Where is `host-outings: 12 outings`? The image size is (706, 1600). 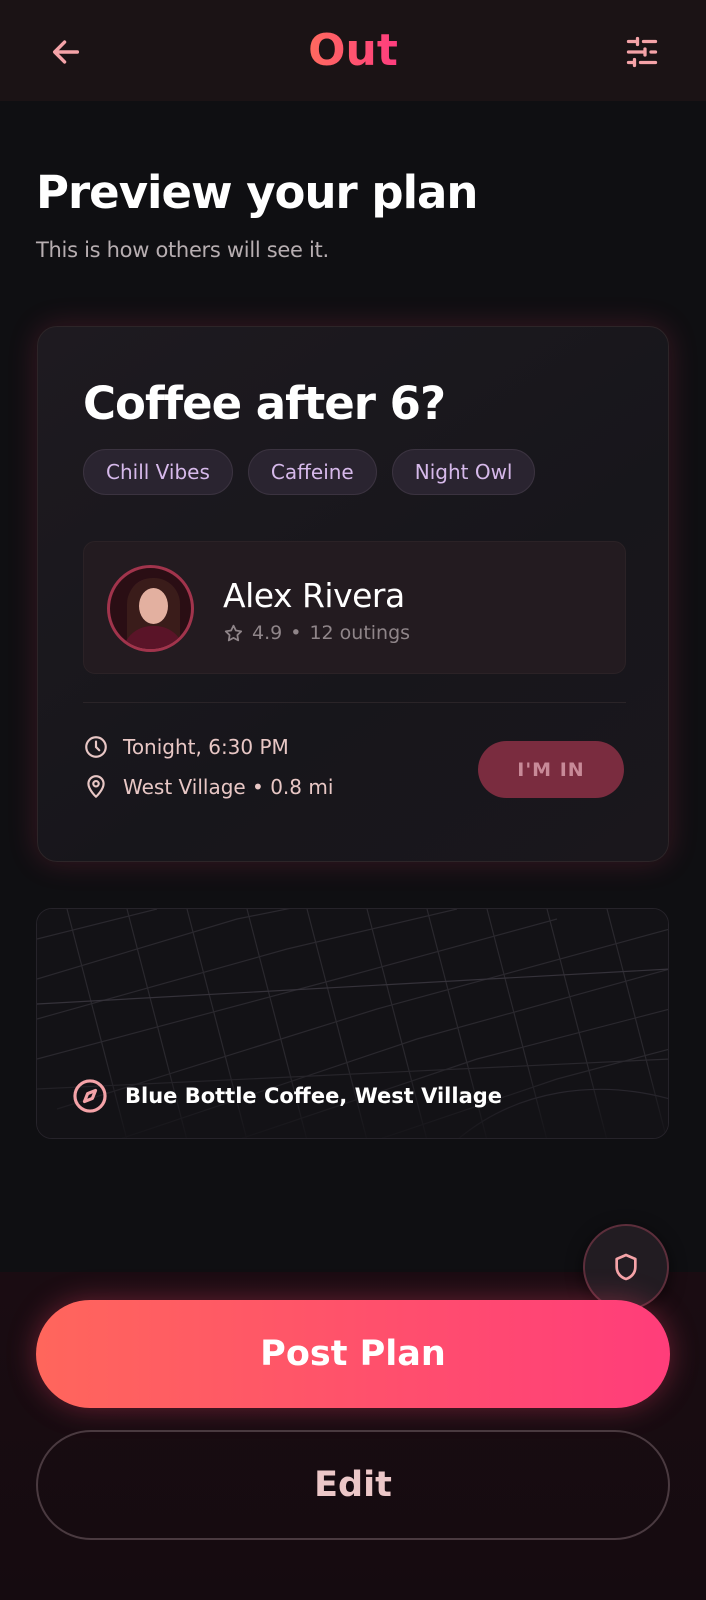 host-outings: 12 outings is located at coordinates (360, 633).